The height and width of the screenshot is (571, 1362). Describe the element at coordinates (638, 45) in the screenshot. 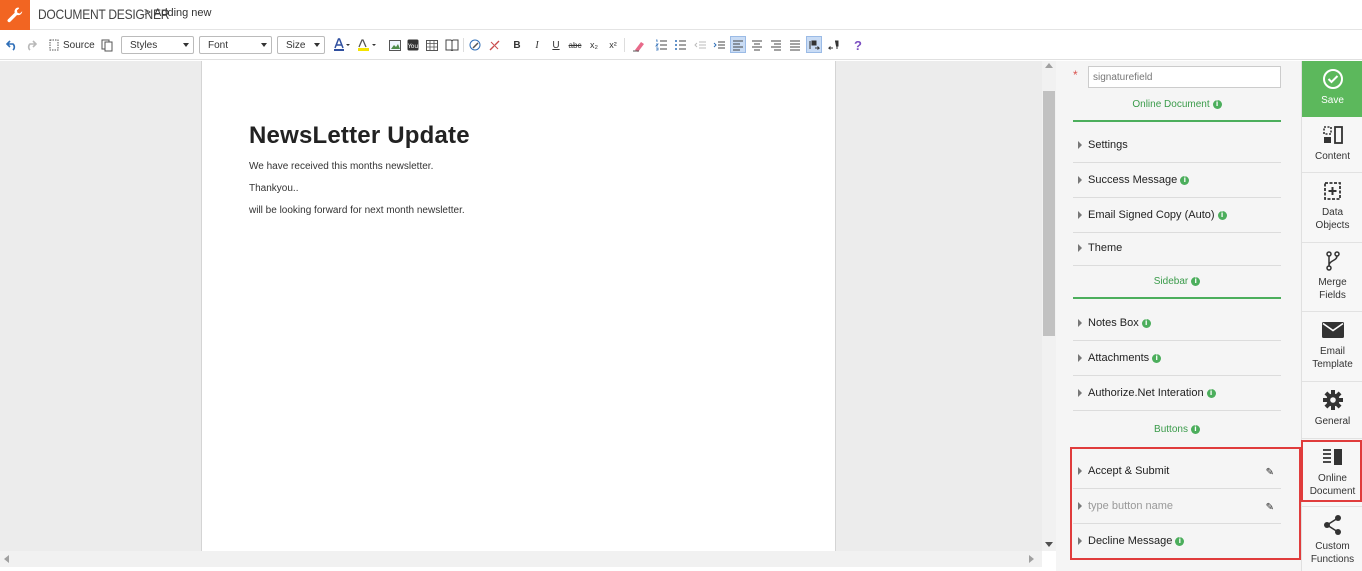

I see `remove-format-icon` at that location.